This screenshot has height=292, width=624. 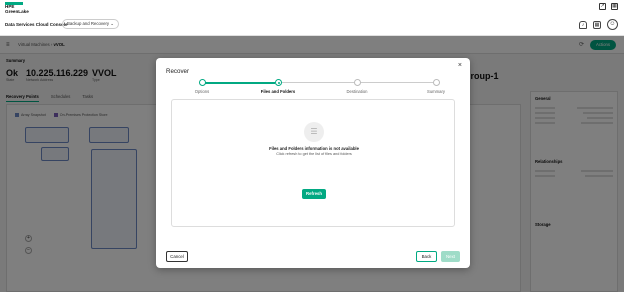 I want to click on step-summary-label: Summary, so click(x=436, y=91).